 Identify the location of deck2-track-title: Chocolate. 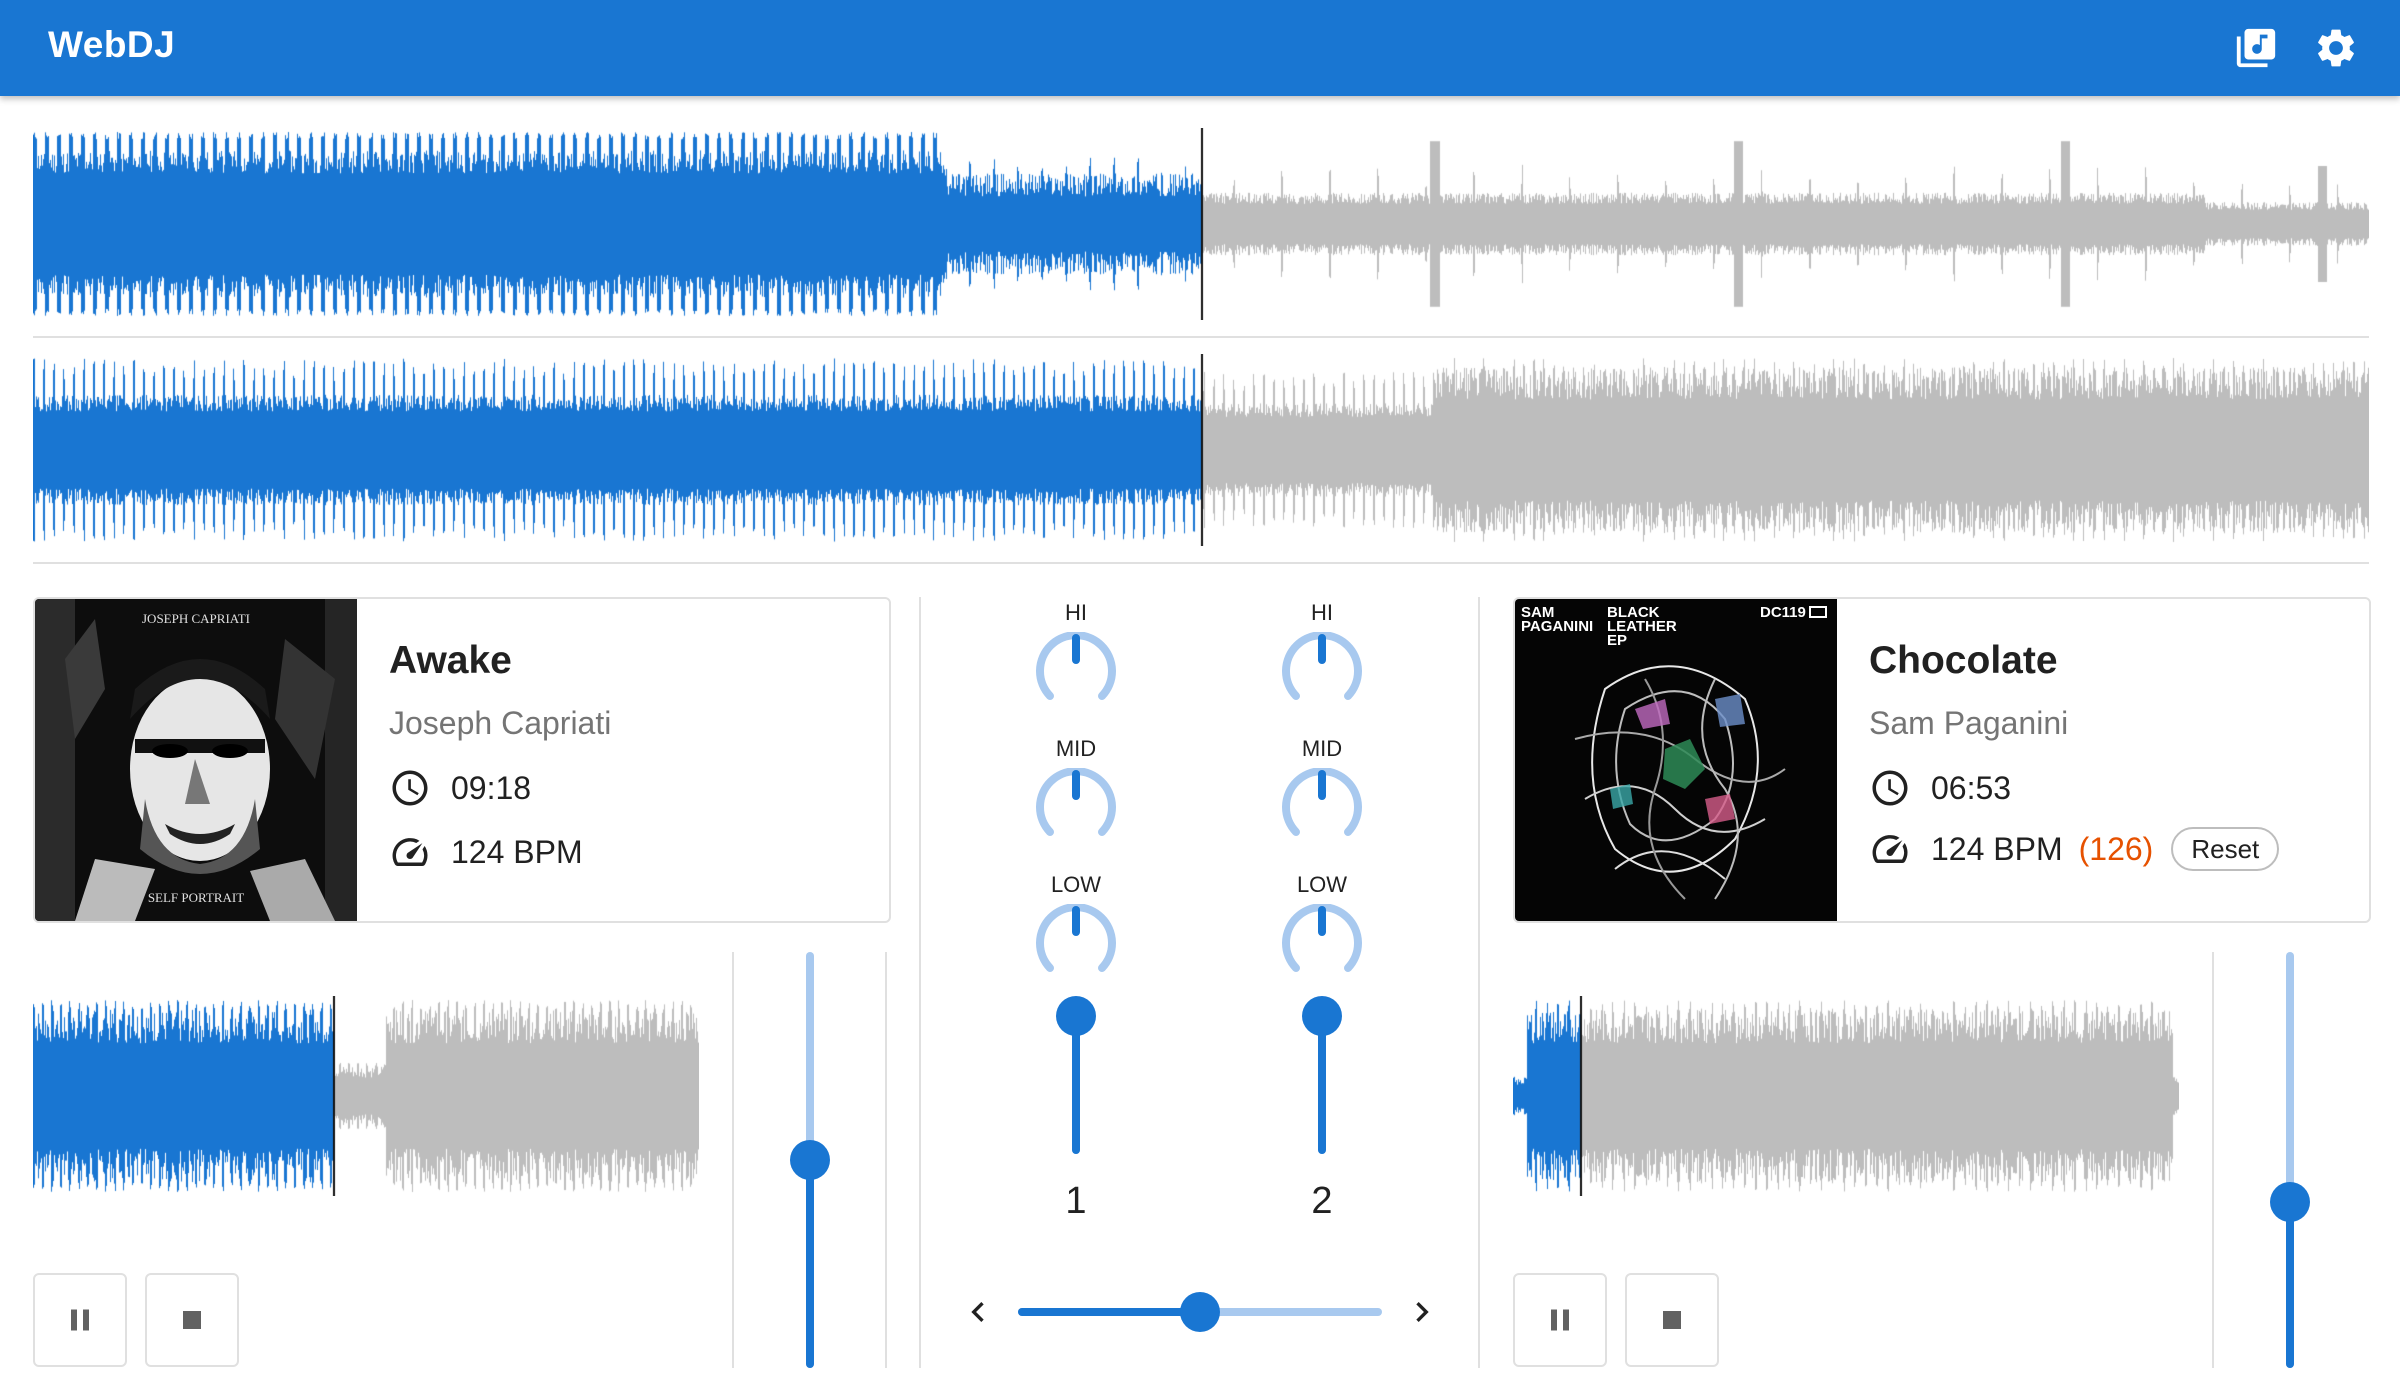
(1963, 660).